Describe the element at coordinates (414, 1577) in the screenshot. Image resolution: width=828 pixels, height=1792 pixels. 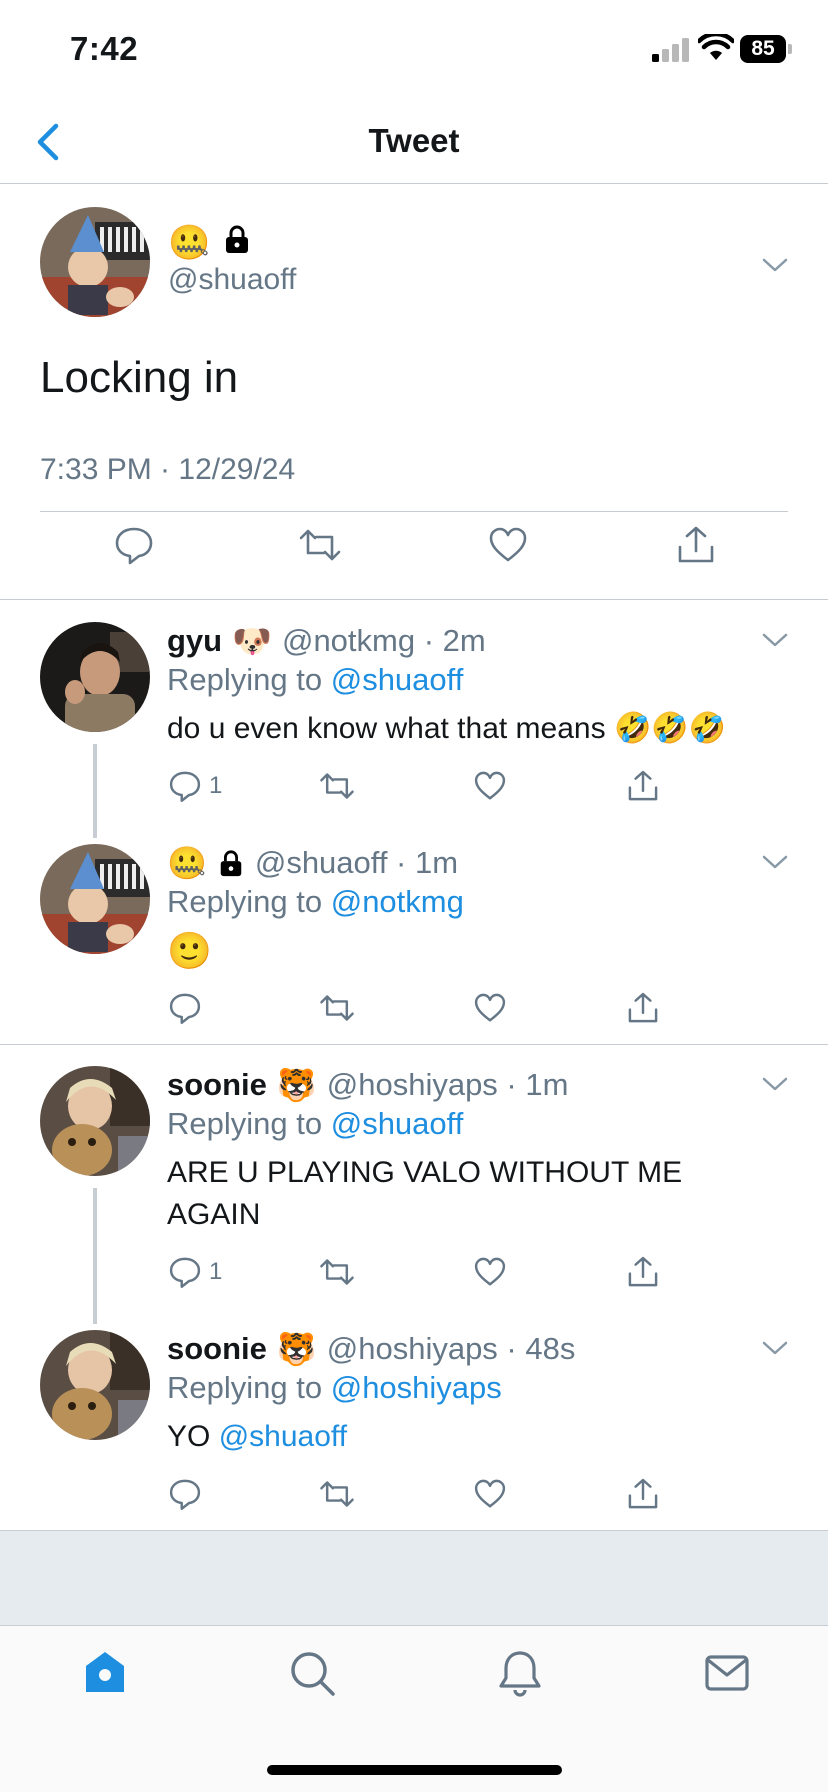
I see `empty-area` at that location.